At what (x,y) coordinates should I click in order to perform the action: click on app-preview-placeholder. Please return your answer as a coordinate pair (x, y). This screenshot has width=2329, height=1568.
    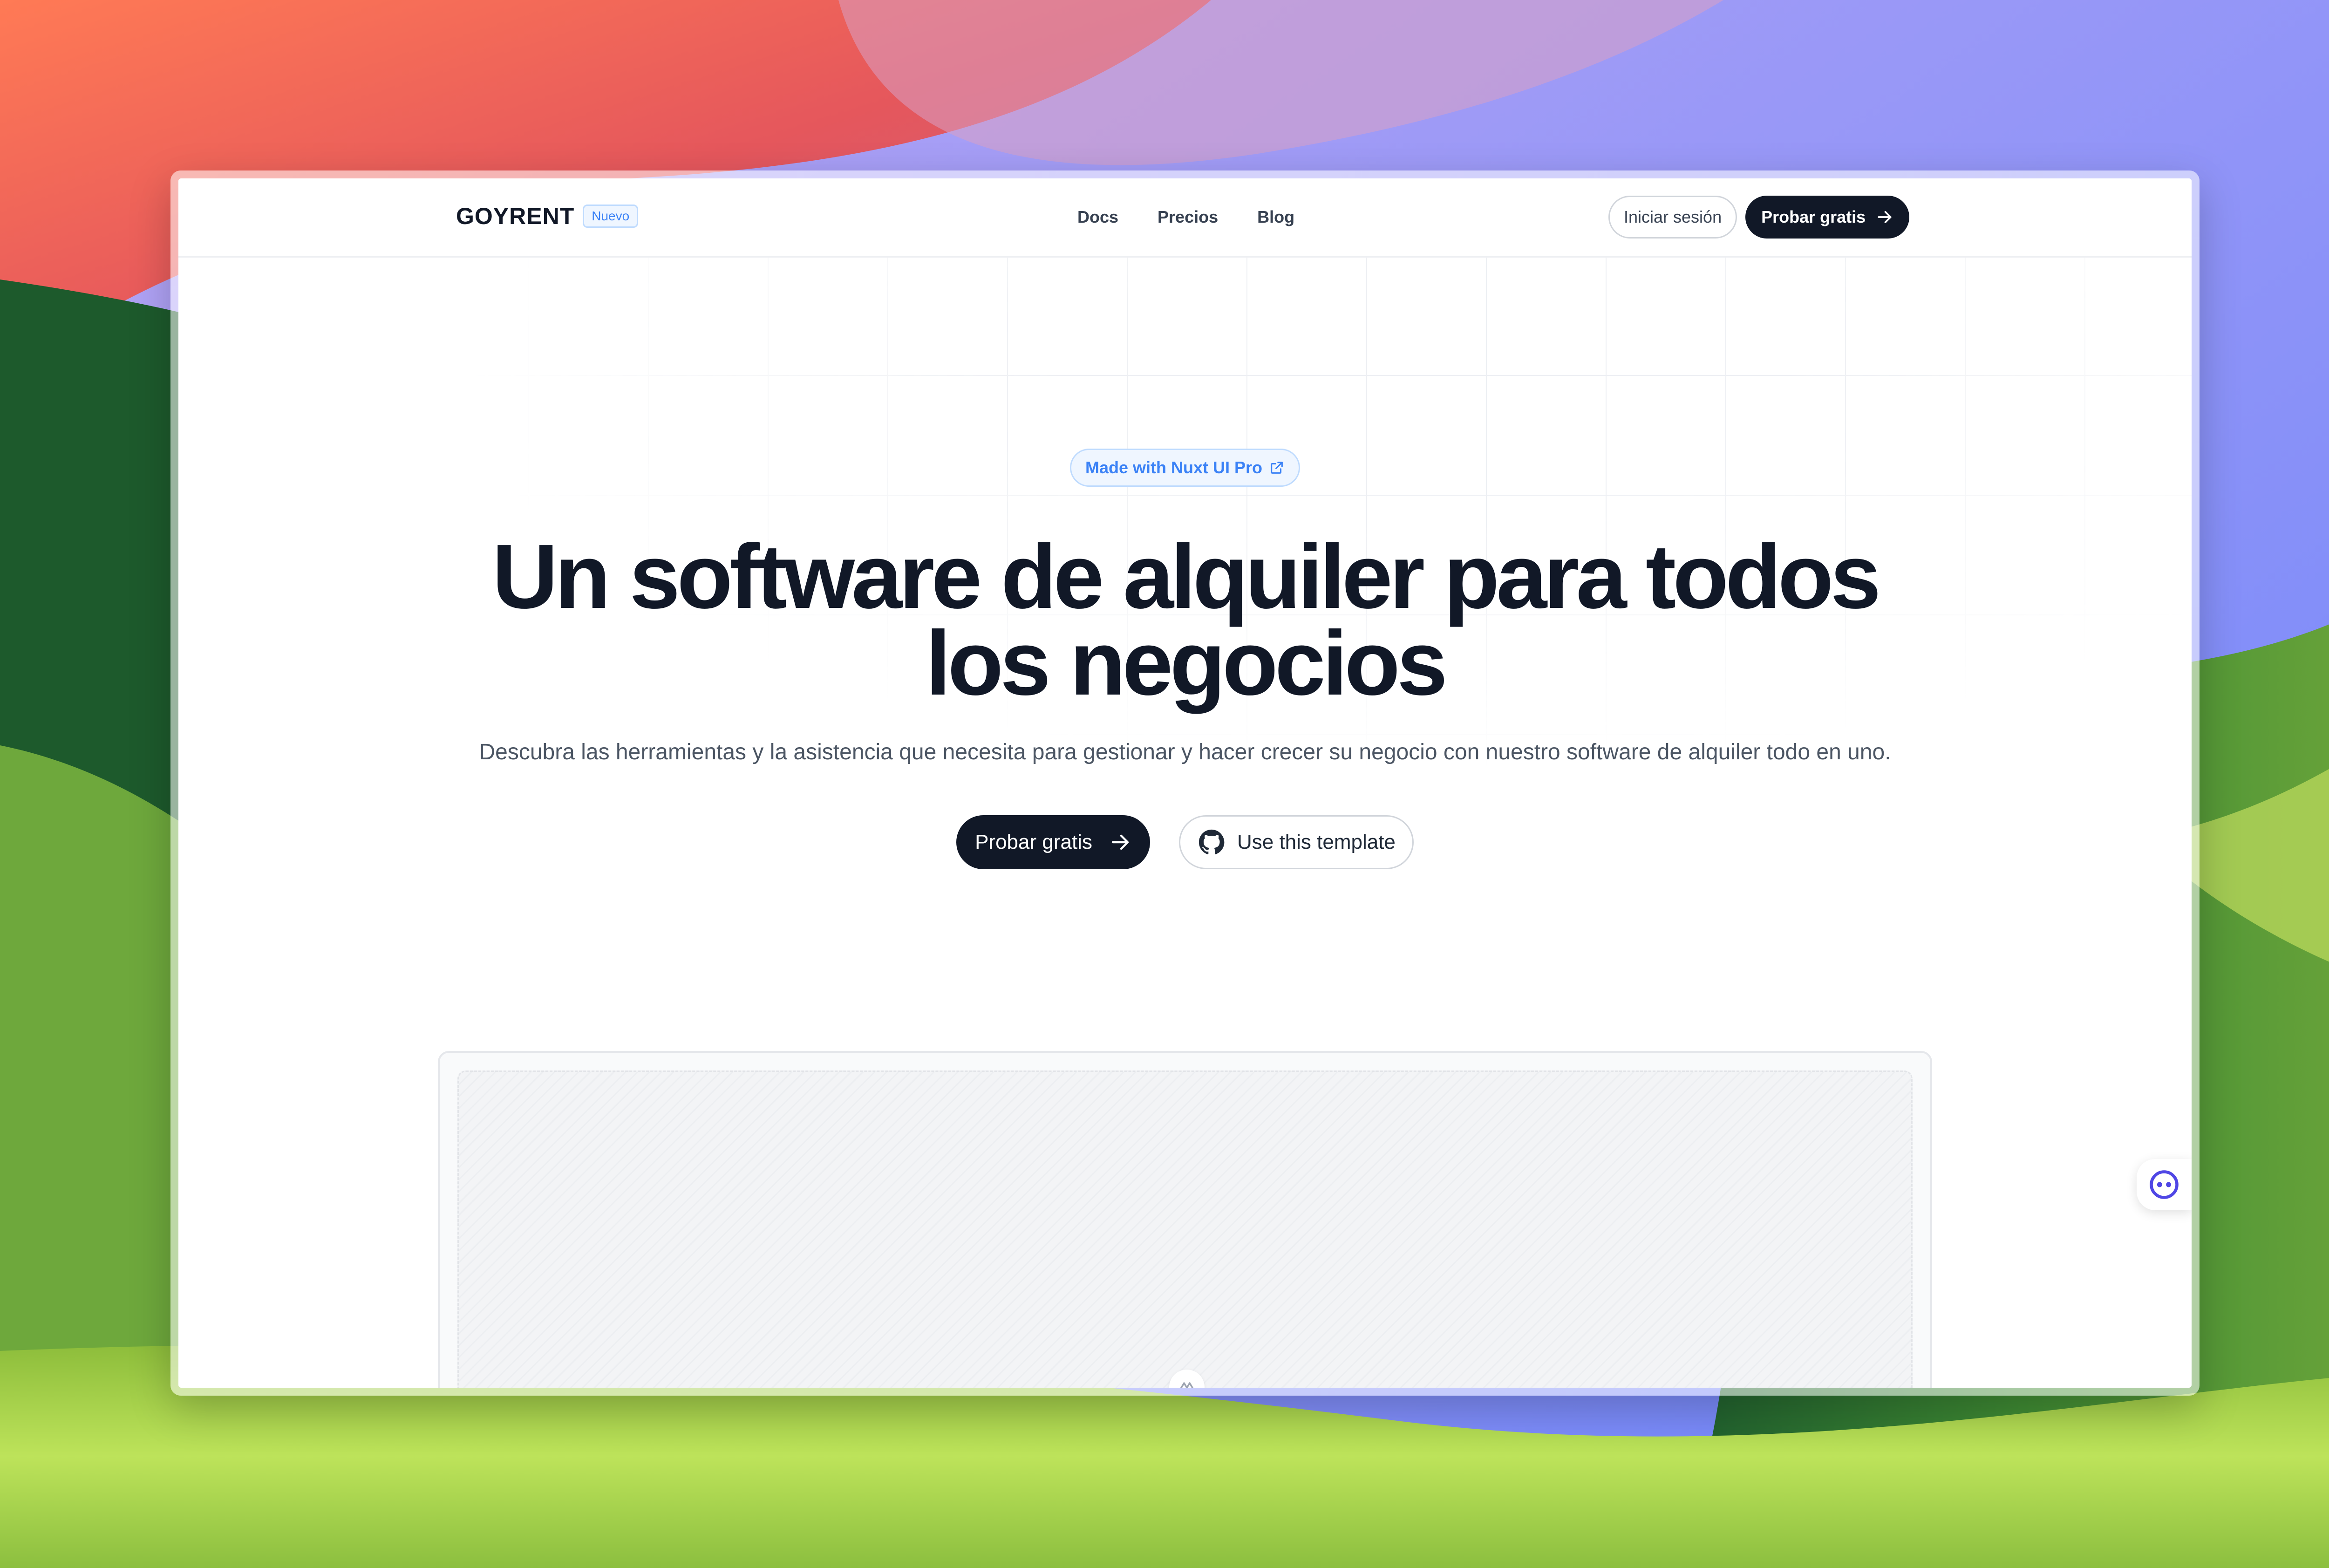
    Looking at the image, I should click on (1185, 1219).